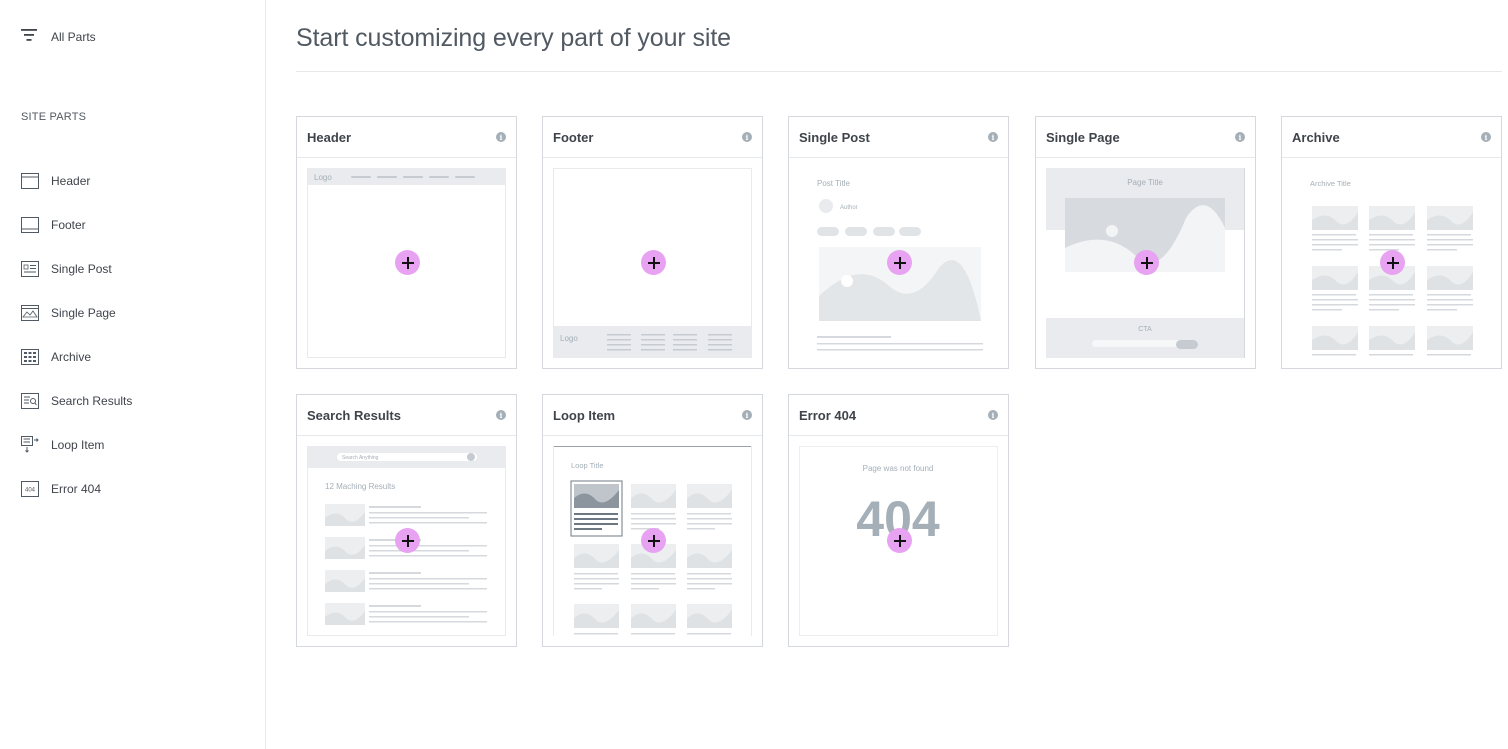  Describe the element at coordinates (653, 540) in the screenshot. I see `add-loop-item-icon` at that location.